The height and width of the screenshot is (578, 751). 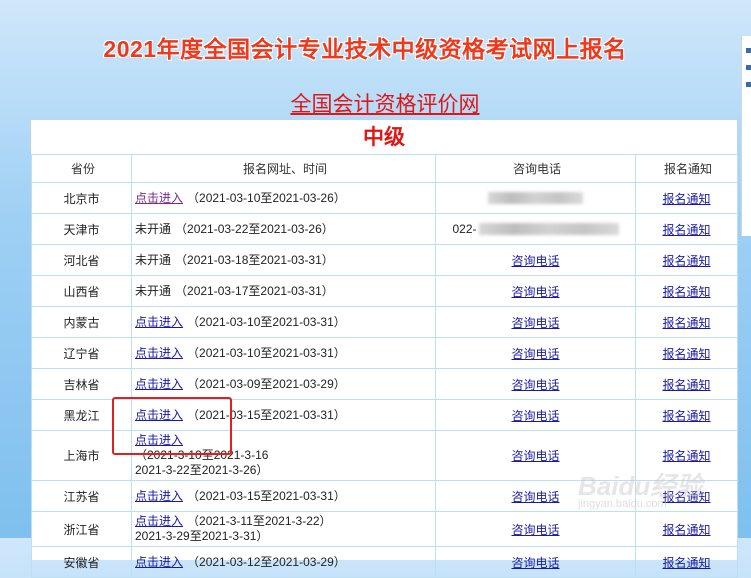 I want to click on header-province: 省份, so click(x=81, y=168).